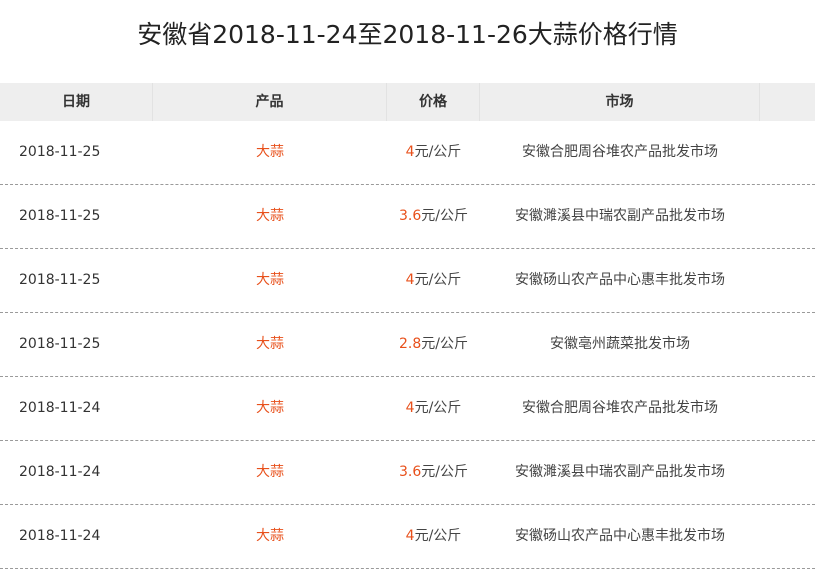  What do you see at coordinates (270, 102) in the screenshot?
I see `column-header-product: 产品` at bounding box center [270, 102].